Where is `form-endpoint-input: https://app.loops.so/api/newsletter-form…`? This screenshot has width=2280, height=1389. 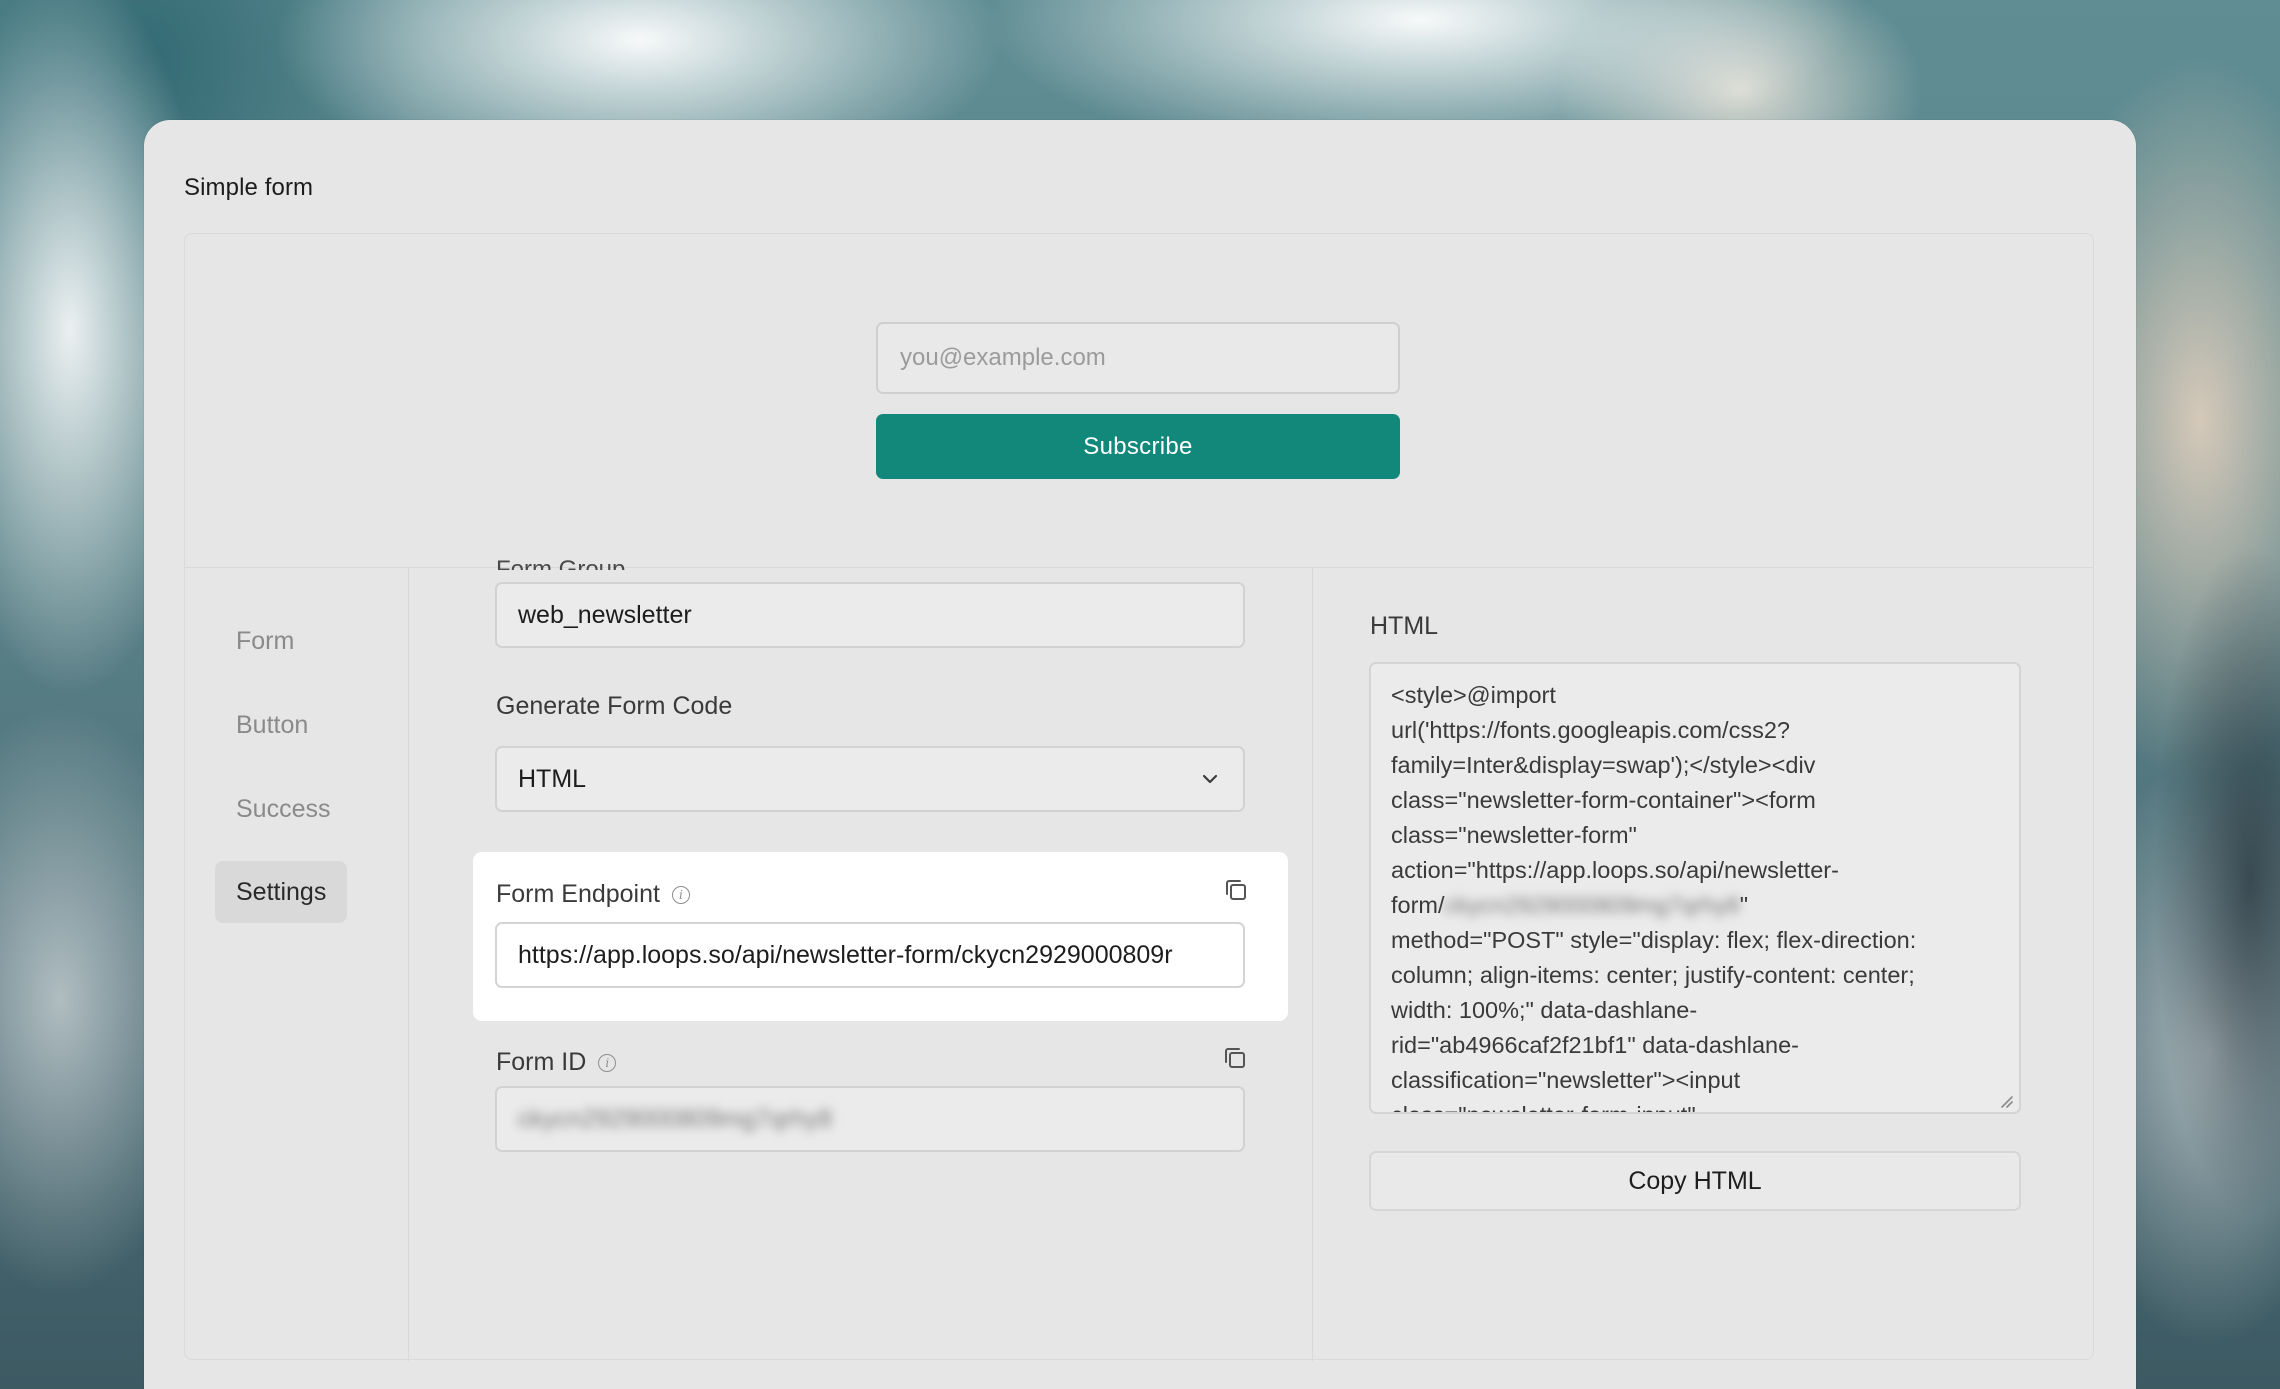
form-endpoint-input: https://app.loops.so/api/newsletter-form… is located at coordinates (870, 955).